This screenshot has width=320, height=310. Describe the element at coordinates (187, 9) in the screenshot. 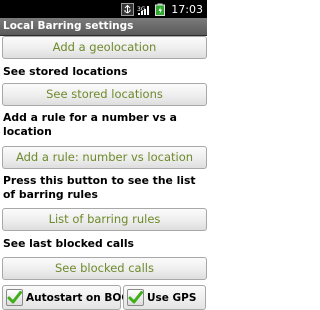

I see `clock-time: 17:03` at that location.